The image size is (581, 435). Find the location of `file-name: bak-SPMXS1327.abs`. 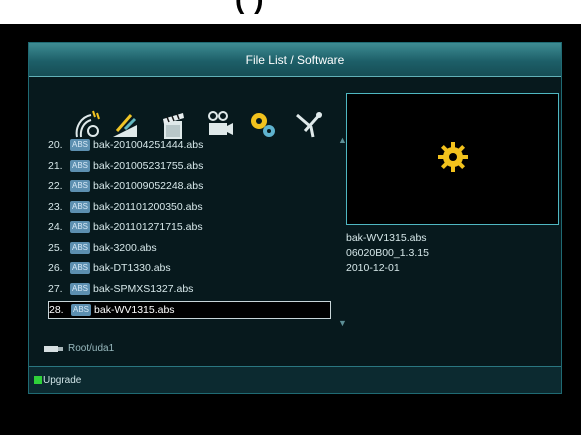

file-name: bak-SPMXS1327.abs is located at coordinates (143, 288).